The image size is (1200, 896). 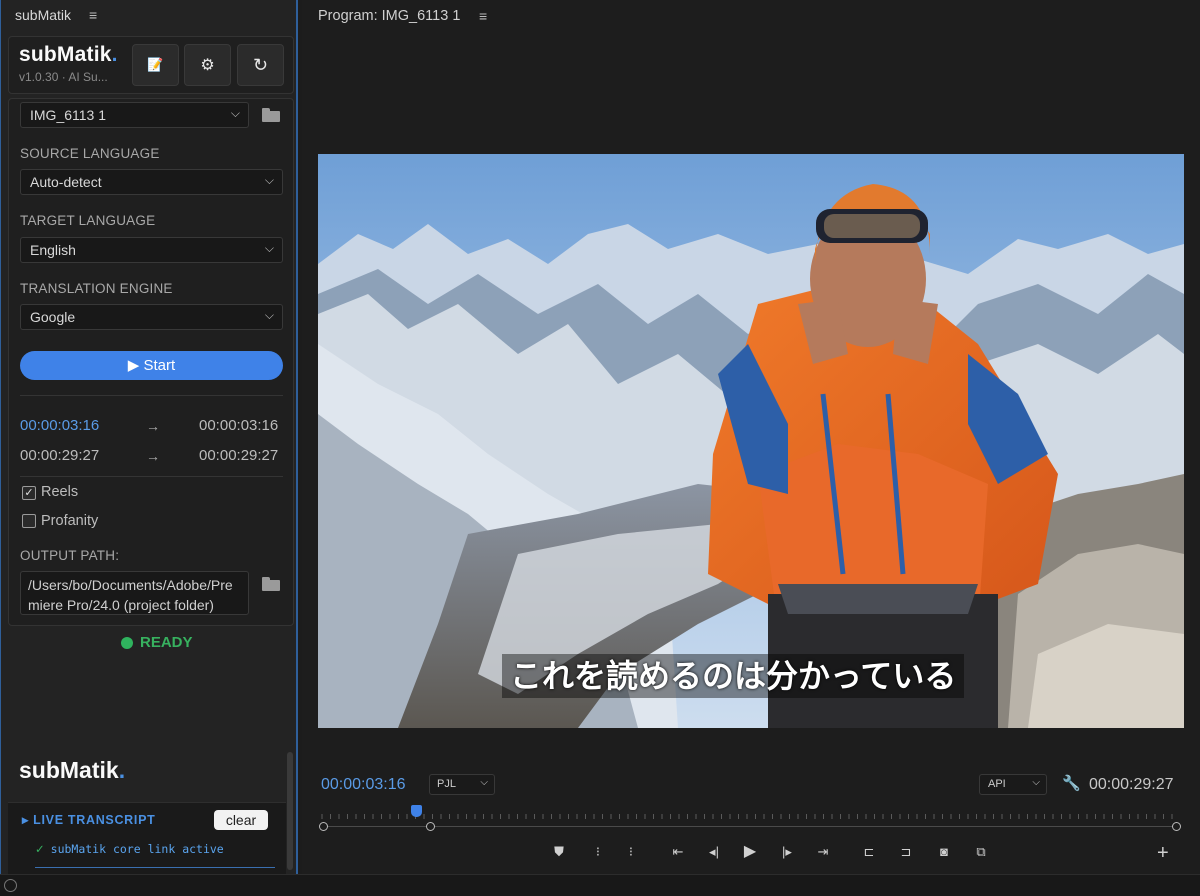 I want to click on zoom-handle-left, so click(x=323, y=826).